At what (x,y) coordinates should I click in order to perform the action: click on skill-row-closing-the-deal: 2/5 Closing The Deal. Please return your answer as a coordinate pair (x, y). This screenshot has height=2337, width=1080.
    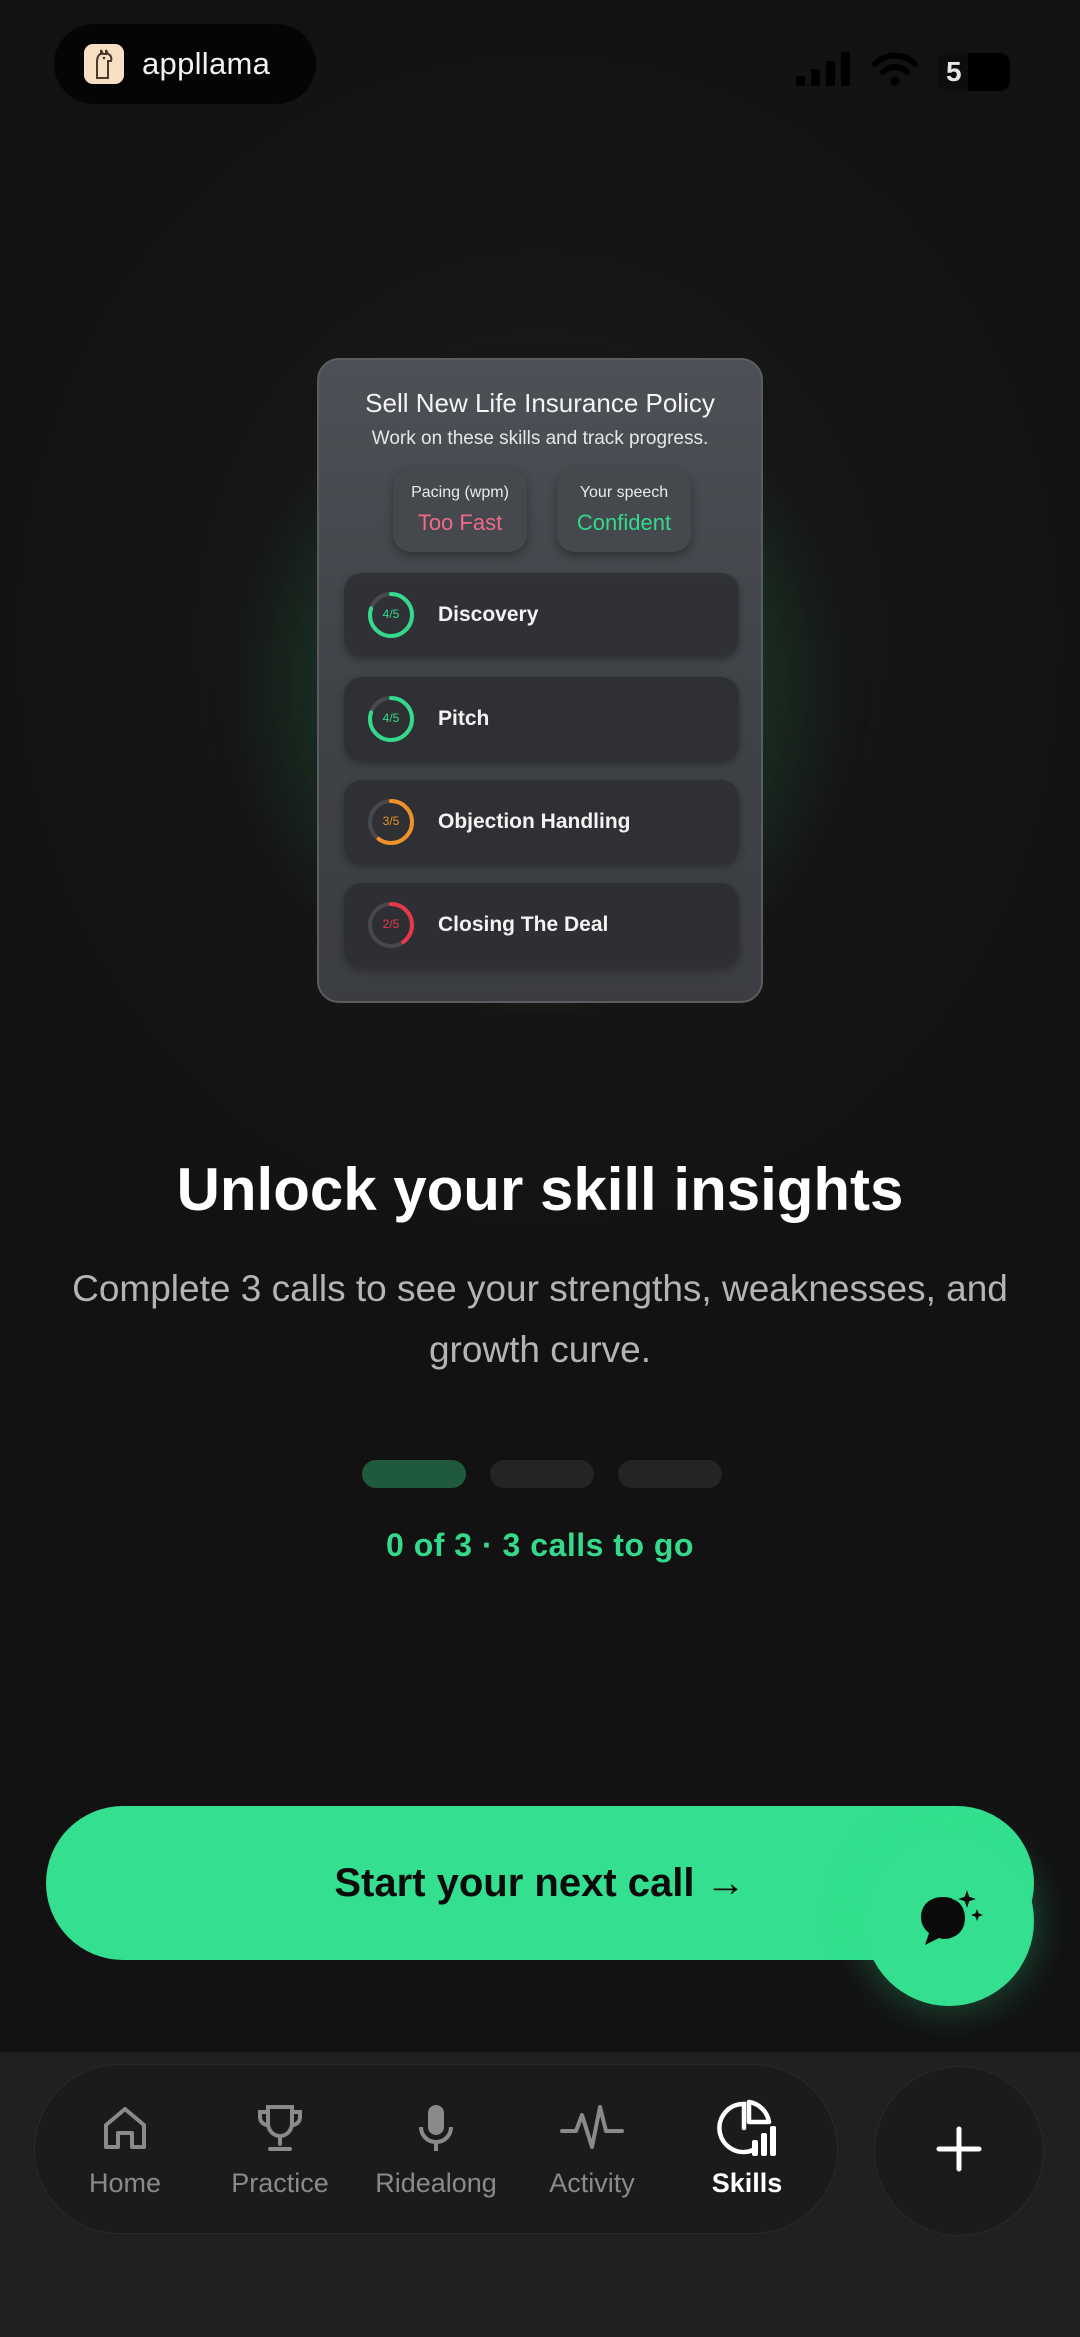
    Looking at the image, I should click on (541, 925).